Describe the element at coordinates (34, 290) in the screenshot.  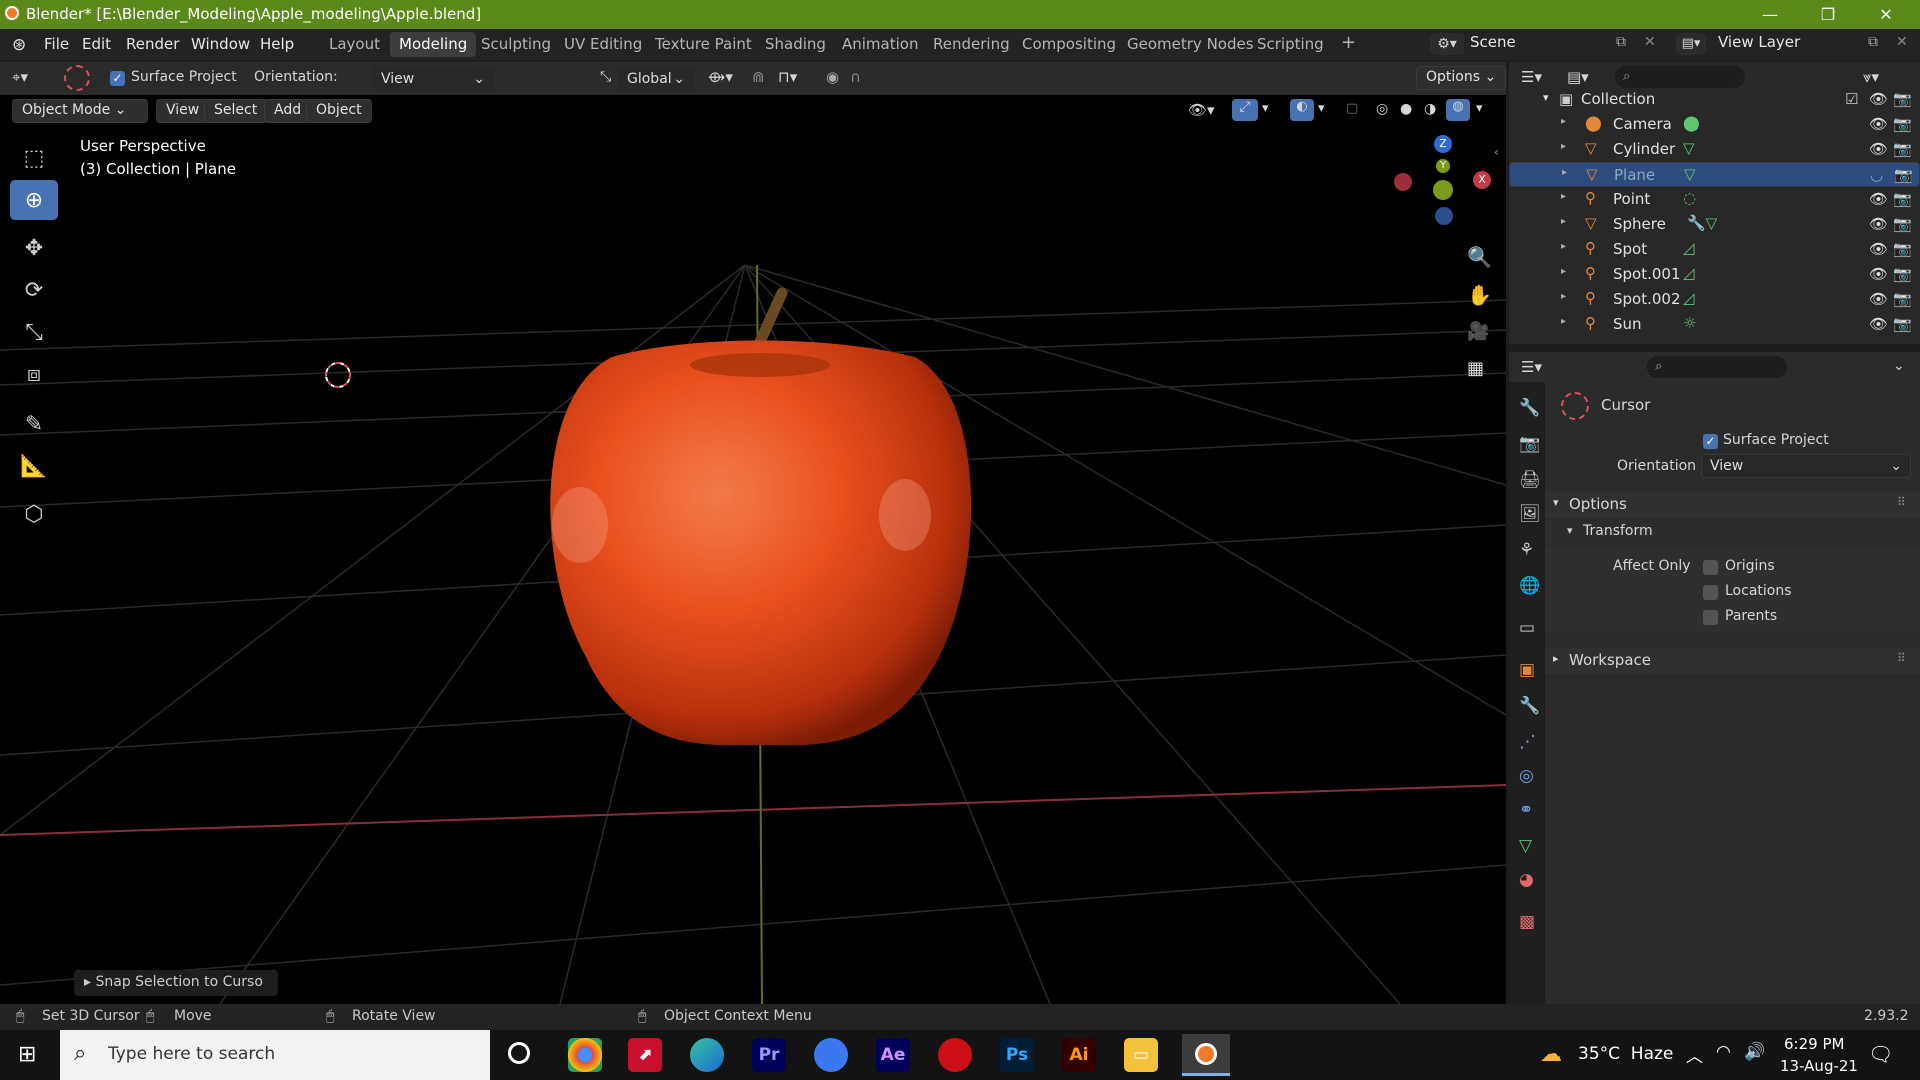
I see `rotate-tool-icon: ⟳` at that location.